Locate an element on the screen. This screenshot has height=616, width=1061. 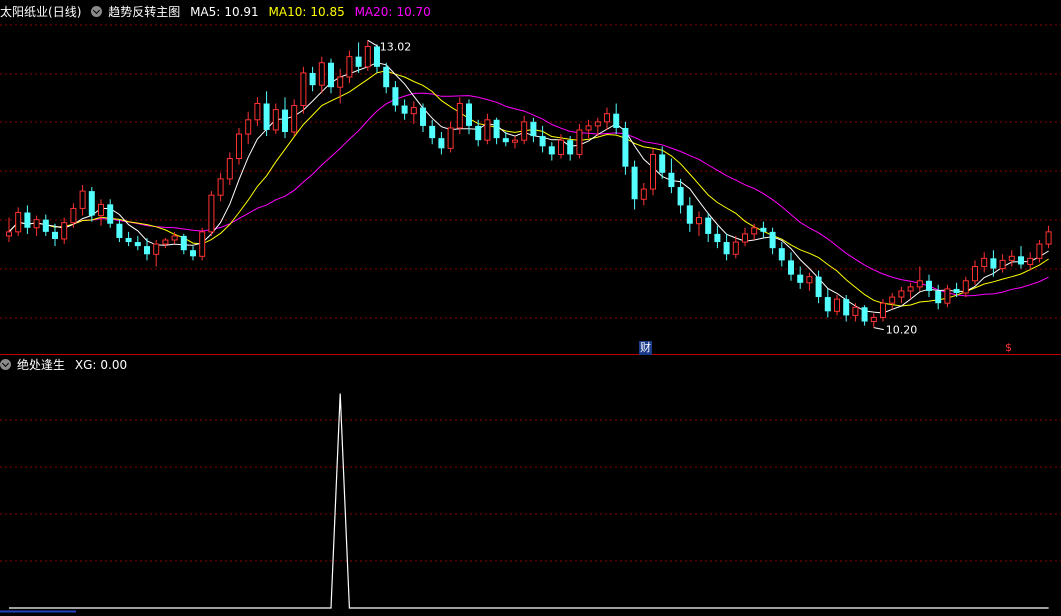
sub-panel-header: 绝处逢生 XG: 0.00 is located at coordinates (66, 365).